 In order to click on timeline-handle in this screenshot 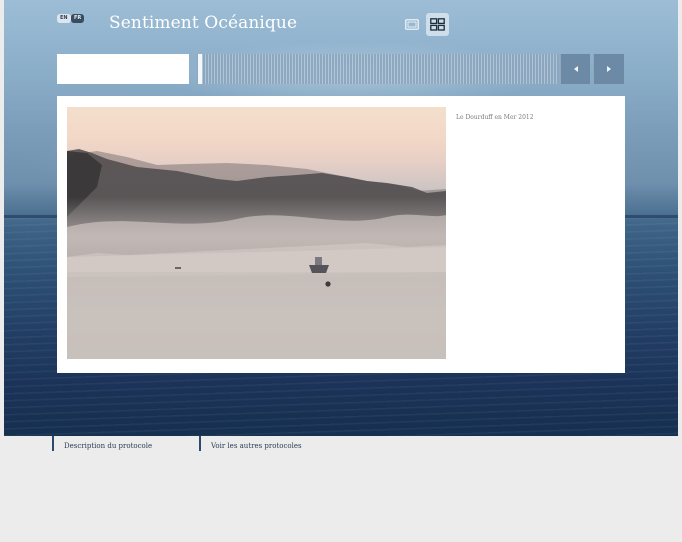, I will do `click(200, 69)`.